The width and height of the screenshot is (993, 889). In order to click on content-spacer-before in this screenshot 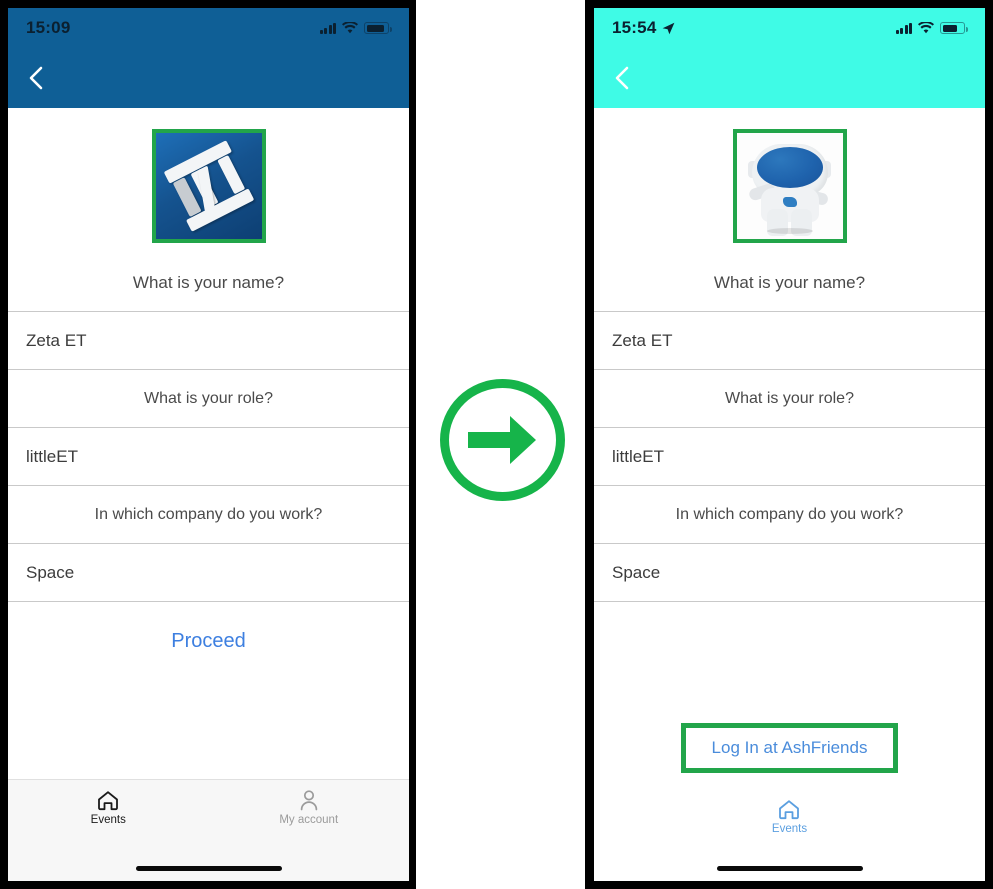, I will do `click(208, 729)`.